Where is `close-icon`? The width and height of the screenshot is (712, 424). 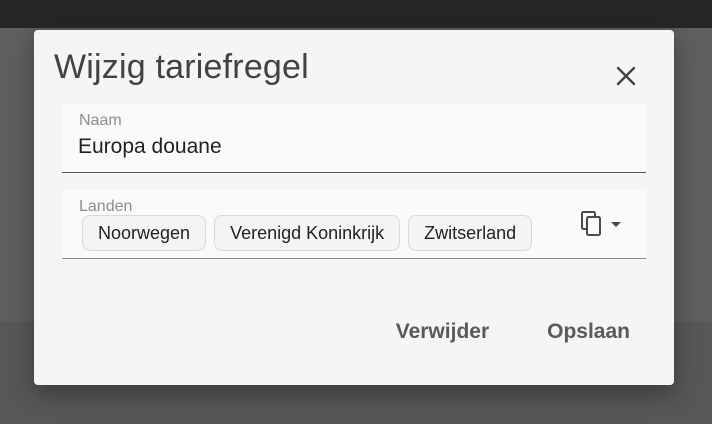
close-icon is located at coordinates (626, 76).